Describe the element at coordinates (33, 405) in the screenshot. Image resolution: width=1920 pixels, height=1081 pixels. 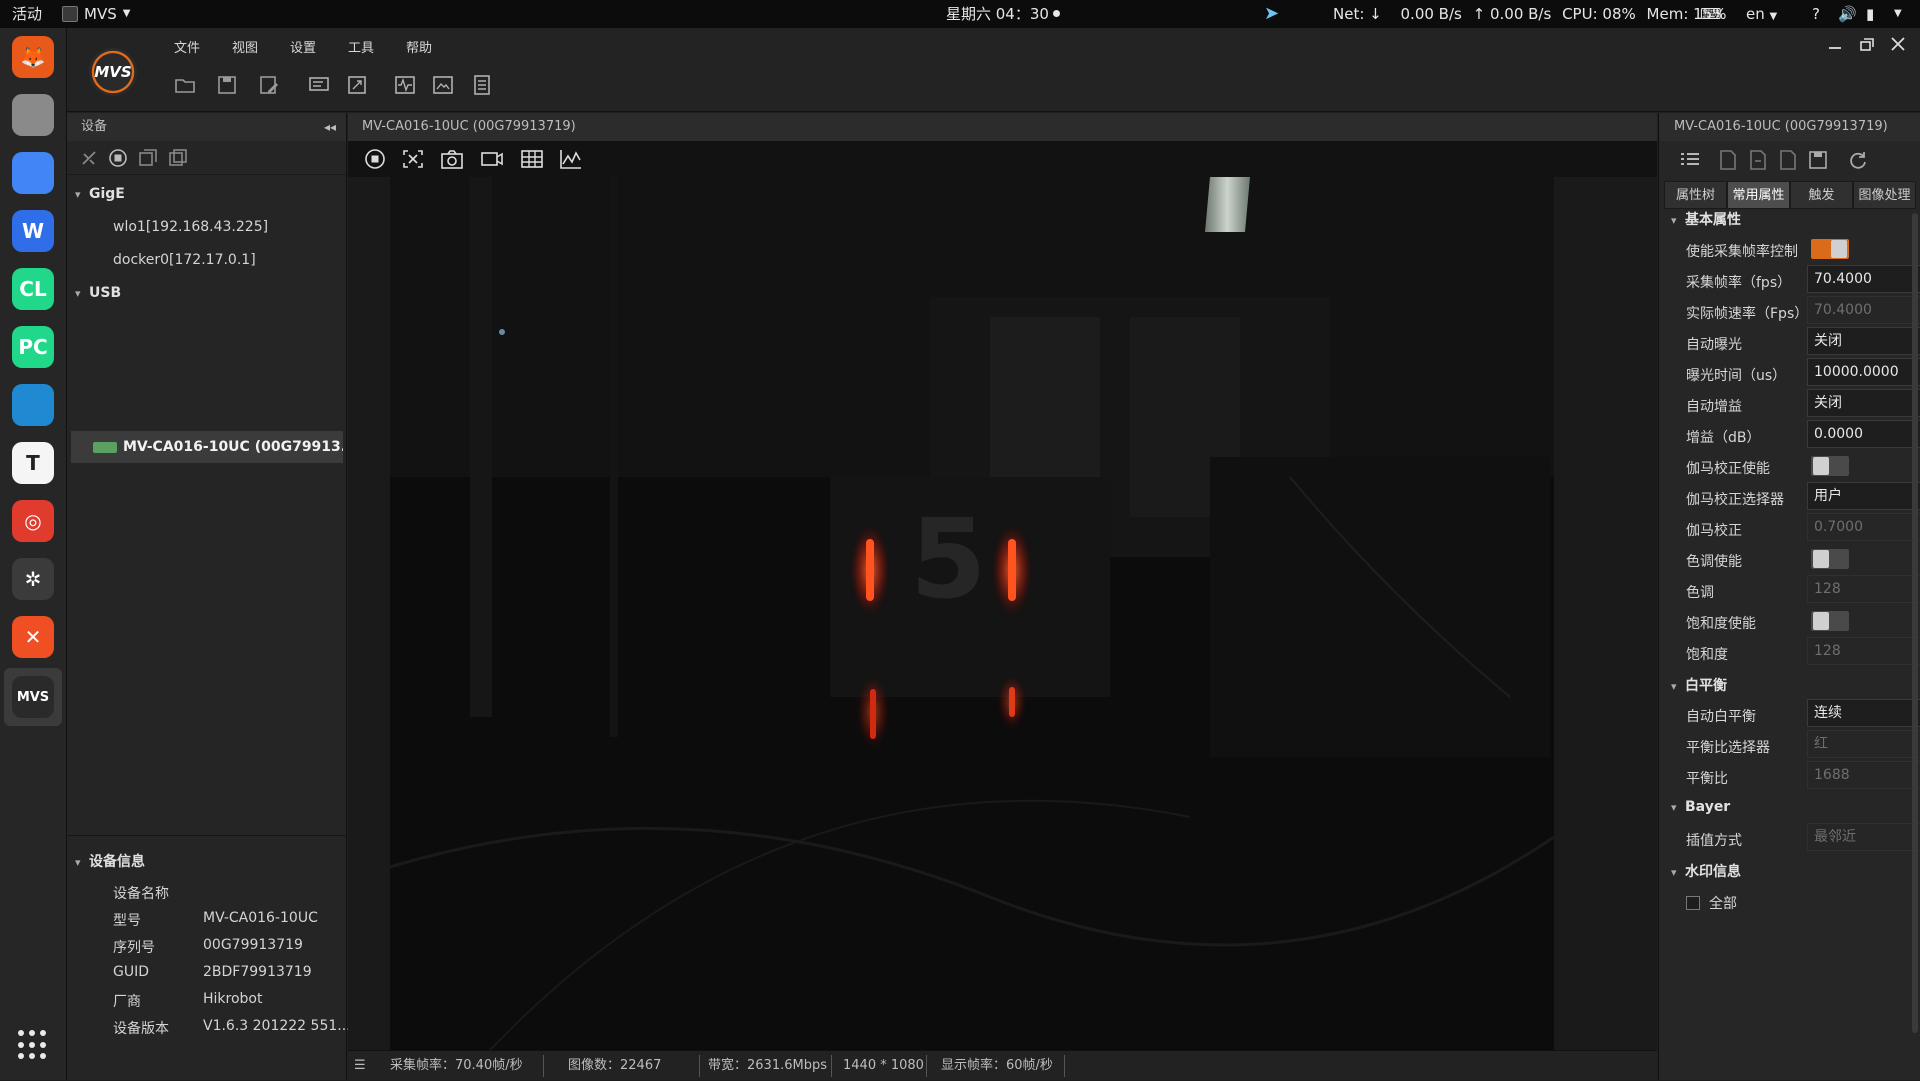
I see `vscode-icon` at that location.